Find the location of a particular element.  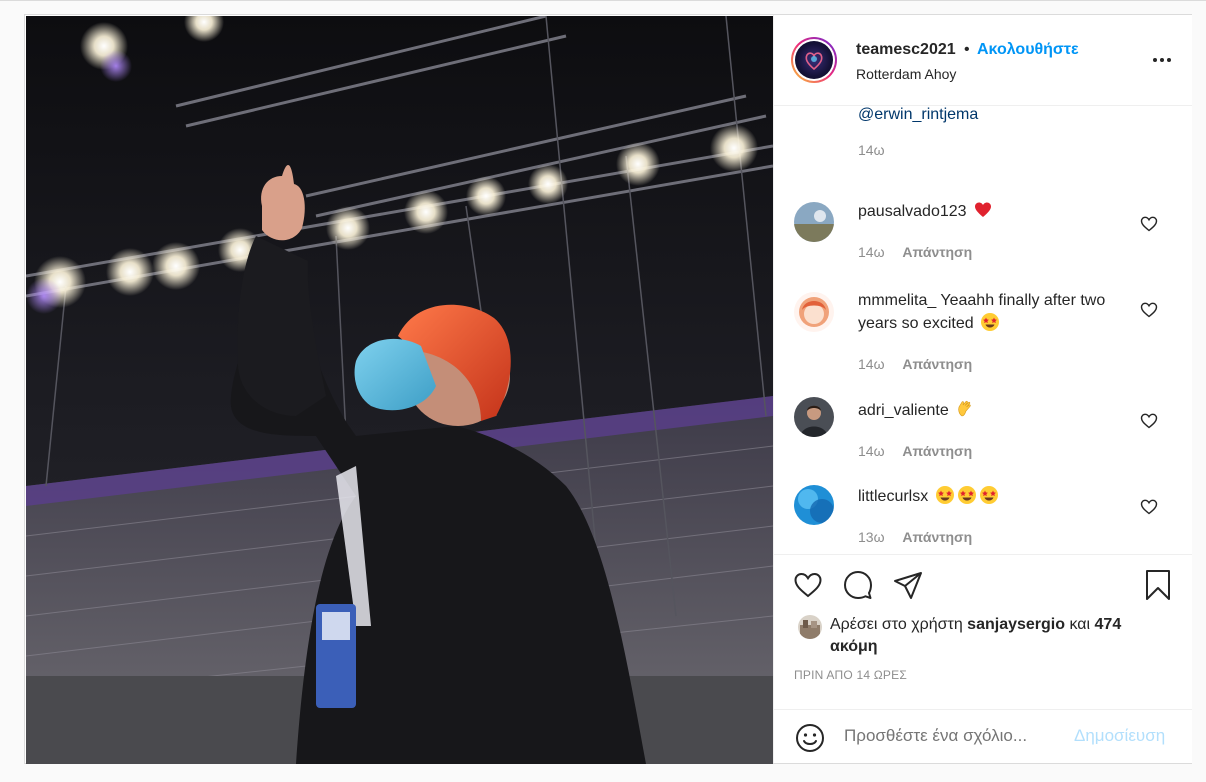

red-heart-icon is located at coordinates (983, 209).